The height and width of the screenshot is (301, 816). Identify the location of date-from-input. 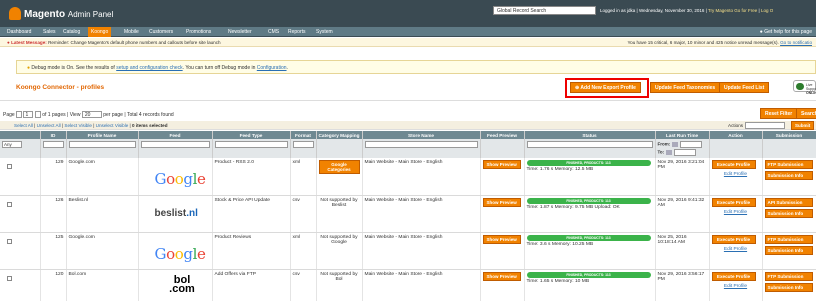
(691, 144).